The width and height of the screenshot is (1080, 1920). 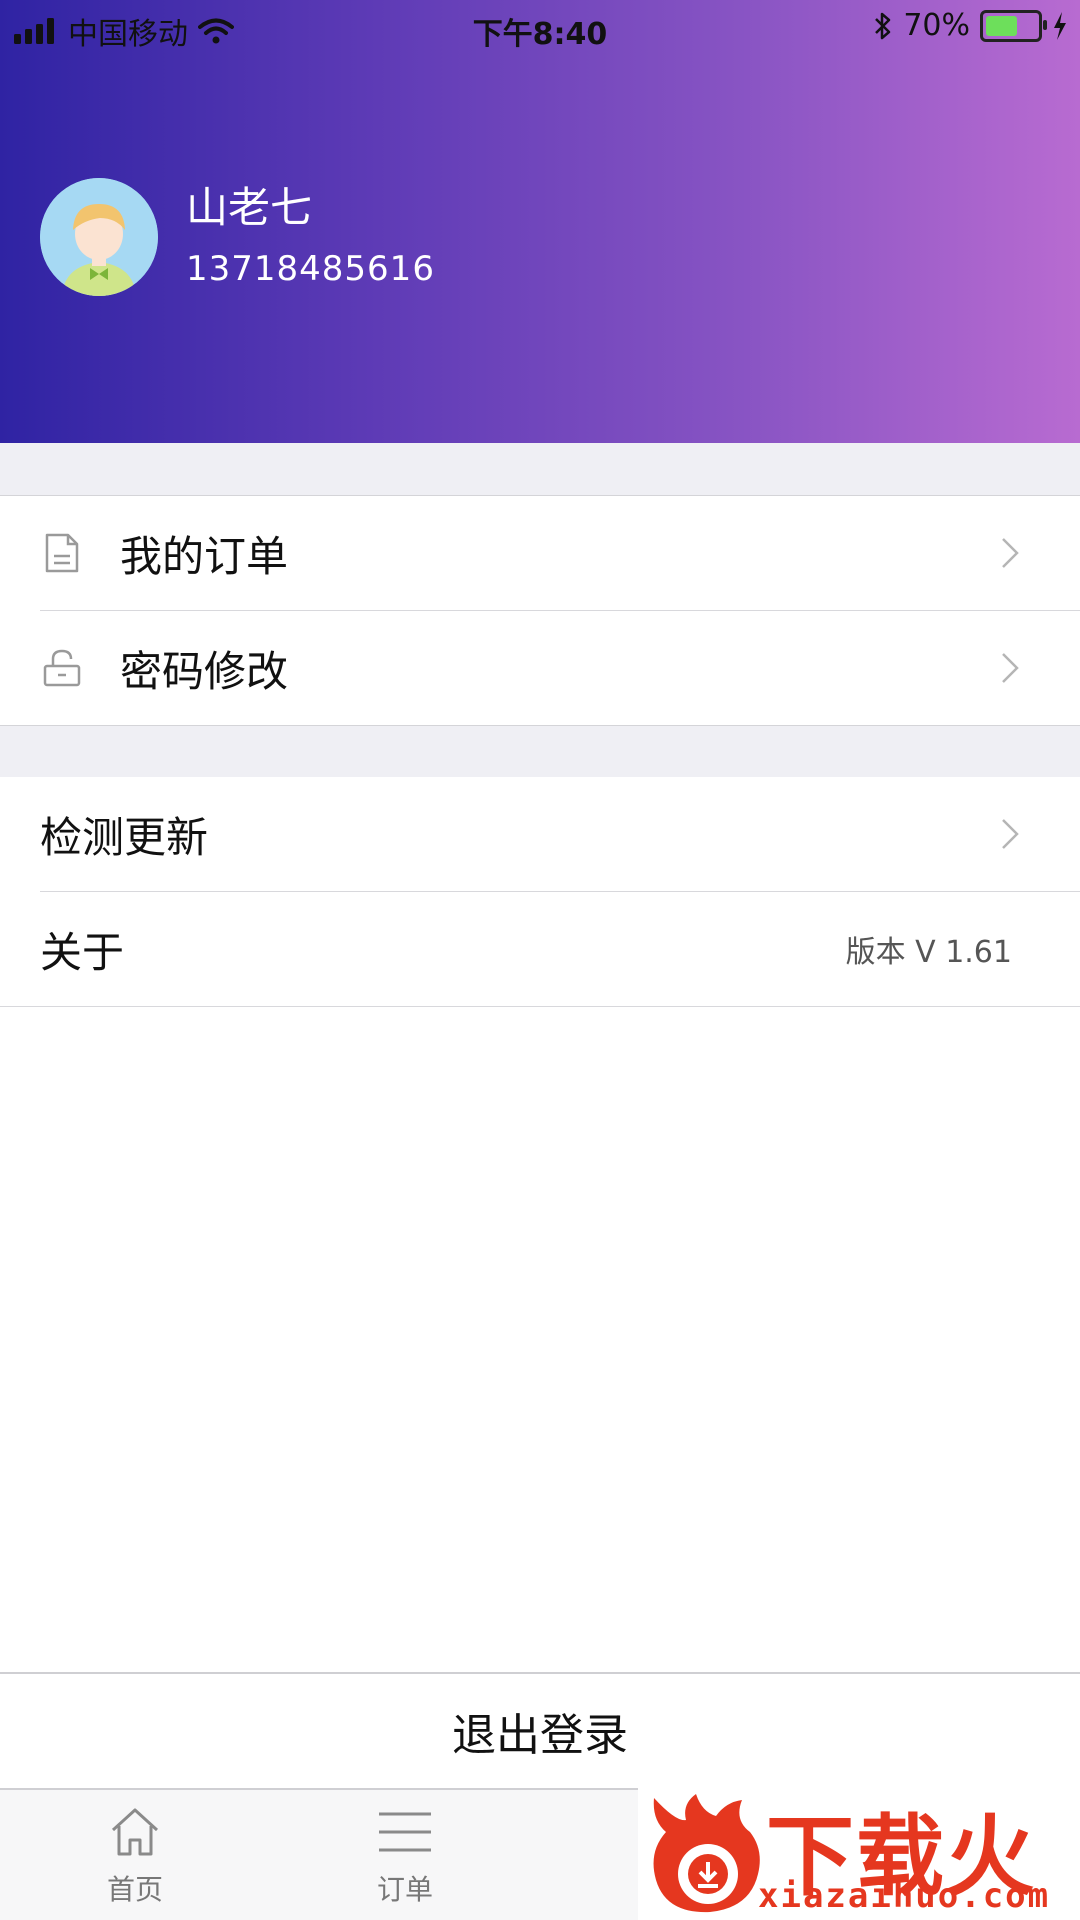 What do you see at coordinates (540, 834) in the screenshot?
I see `menu-item-check-update: 检测更新` at bounding box center [540, 834].